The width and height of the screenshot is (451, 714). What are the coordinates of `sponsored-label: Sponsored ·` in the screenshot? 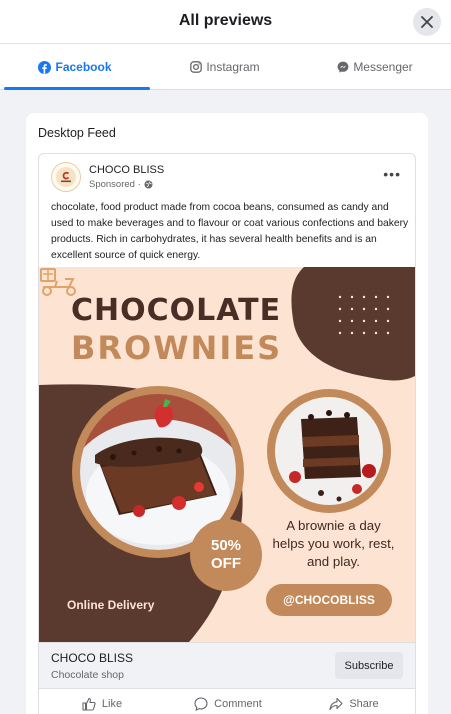 It's located at (121, 184).